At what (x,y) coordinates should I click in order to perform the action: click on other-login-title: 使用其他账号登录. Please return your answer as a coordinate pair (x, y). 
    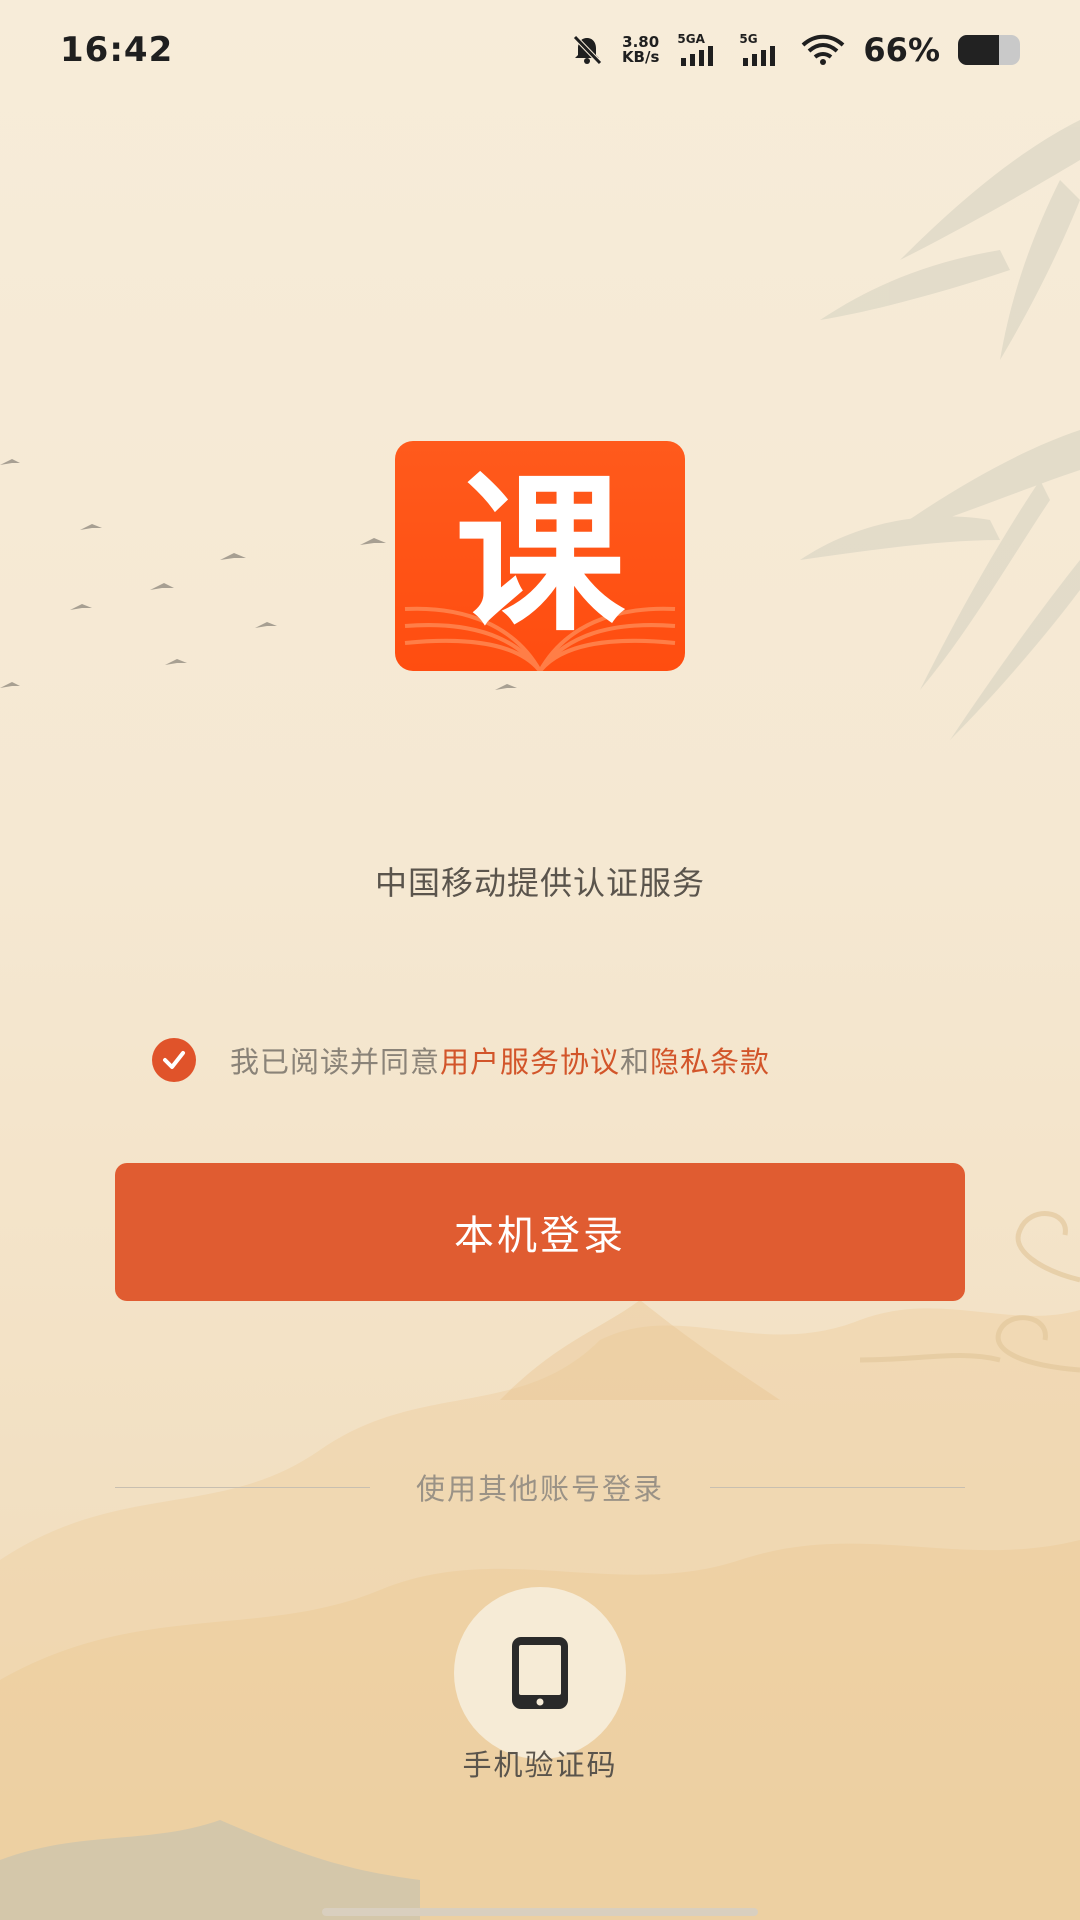
    Looking at the image, I should click on (540, 1489).